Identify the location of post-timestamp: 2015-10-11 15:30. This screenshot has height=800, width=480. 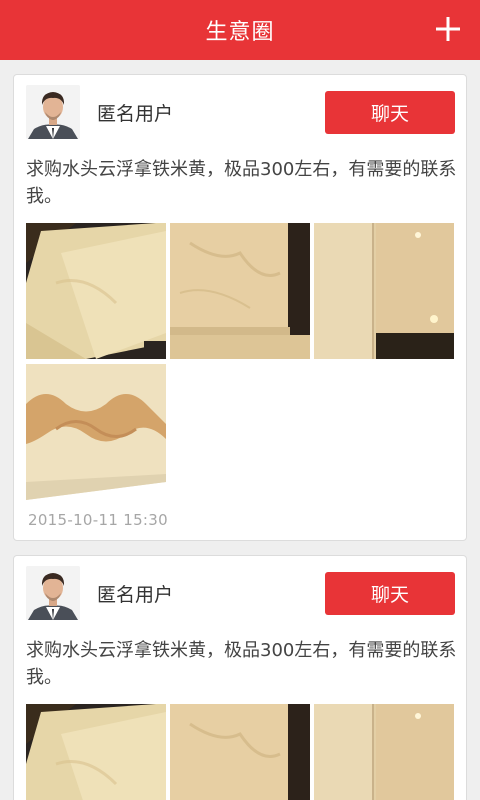
(98, 520).